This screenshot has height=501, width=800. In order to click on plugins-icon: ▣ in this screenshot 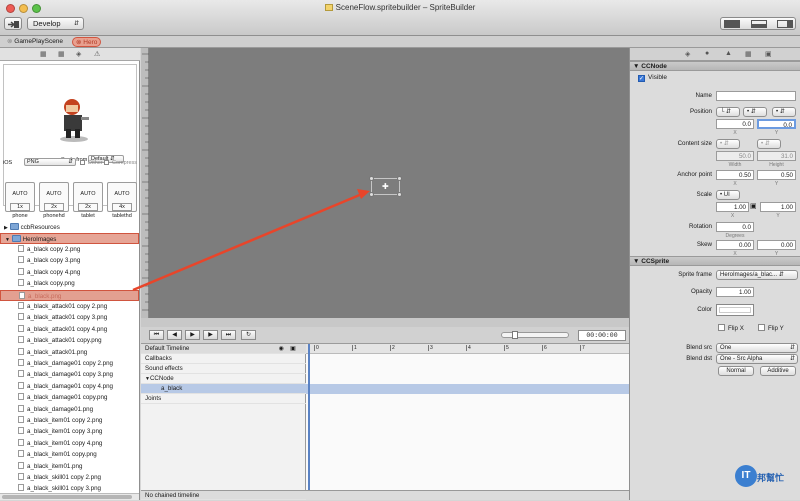, I will do `click(768, 54)`.